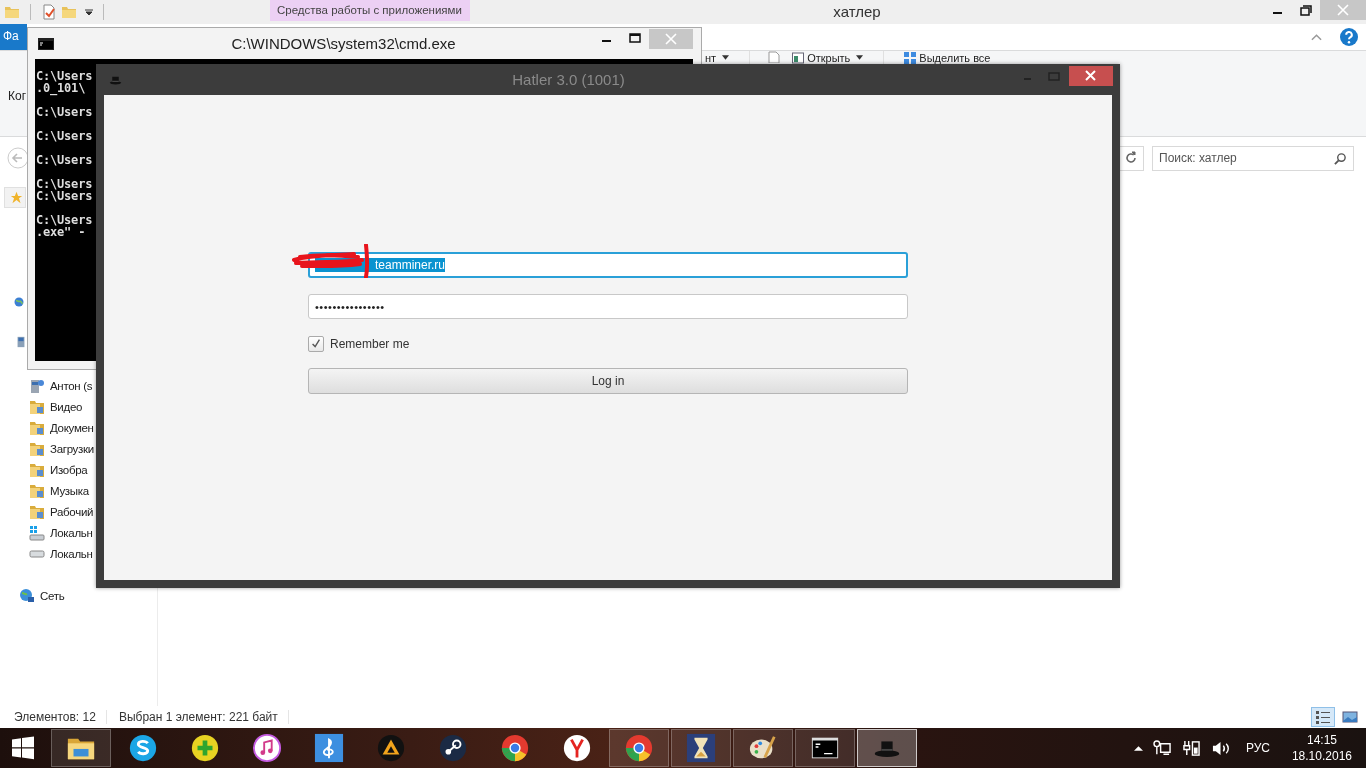 This screenshot has width=1366, height=768. What do you see at coordinates (49, 12) in the screenshot?
I see `document-check-icon` at bounding box center [49, 12].